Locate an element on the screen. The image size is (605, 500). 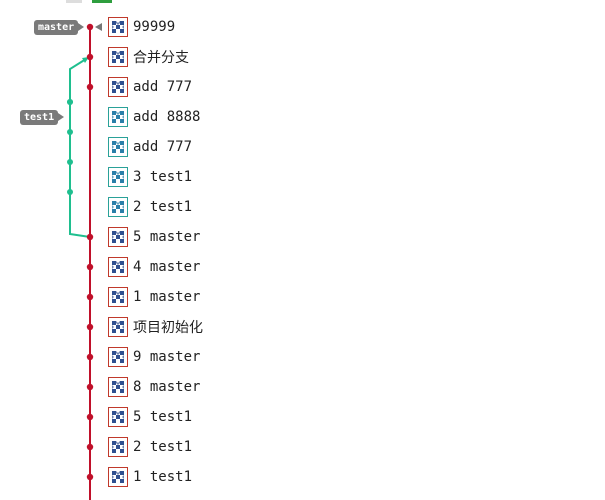
commit-message: 99999 is located at coordinates (154, 27).